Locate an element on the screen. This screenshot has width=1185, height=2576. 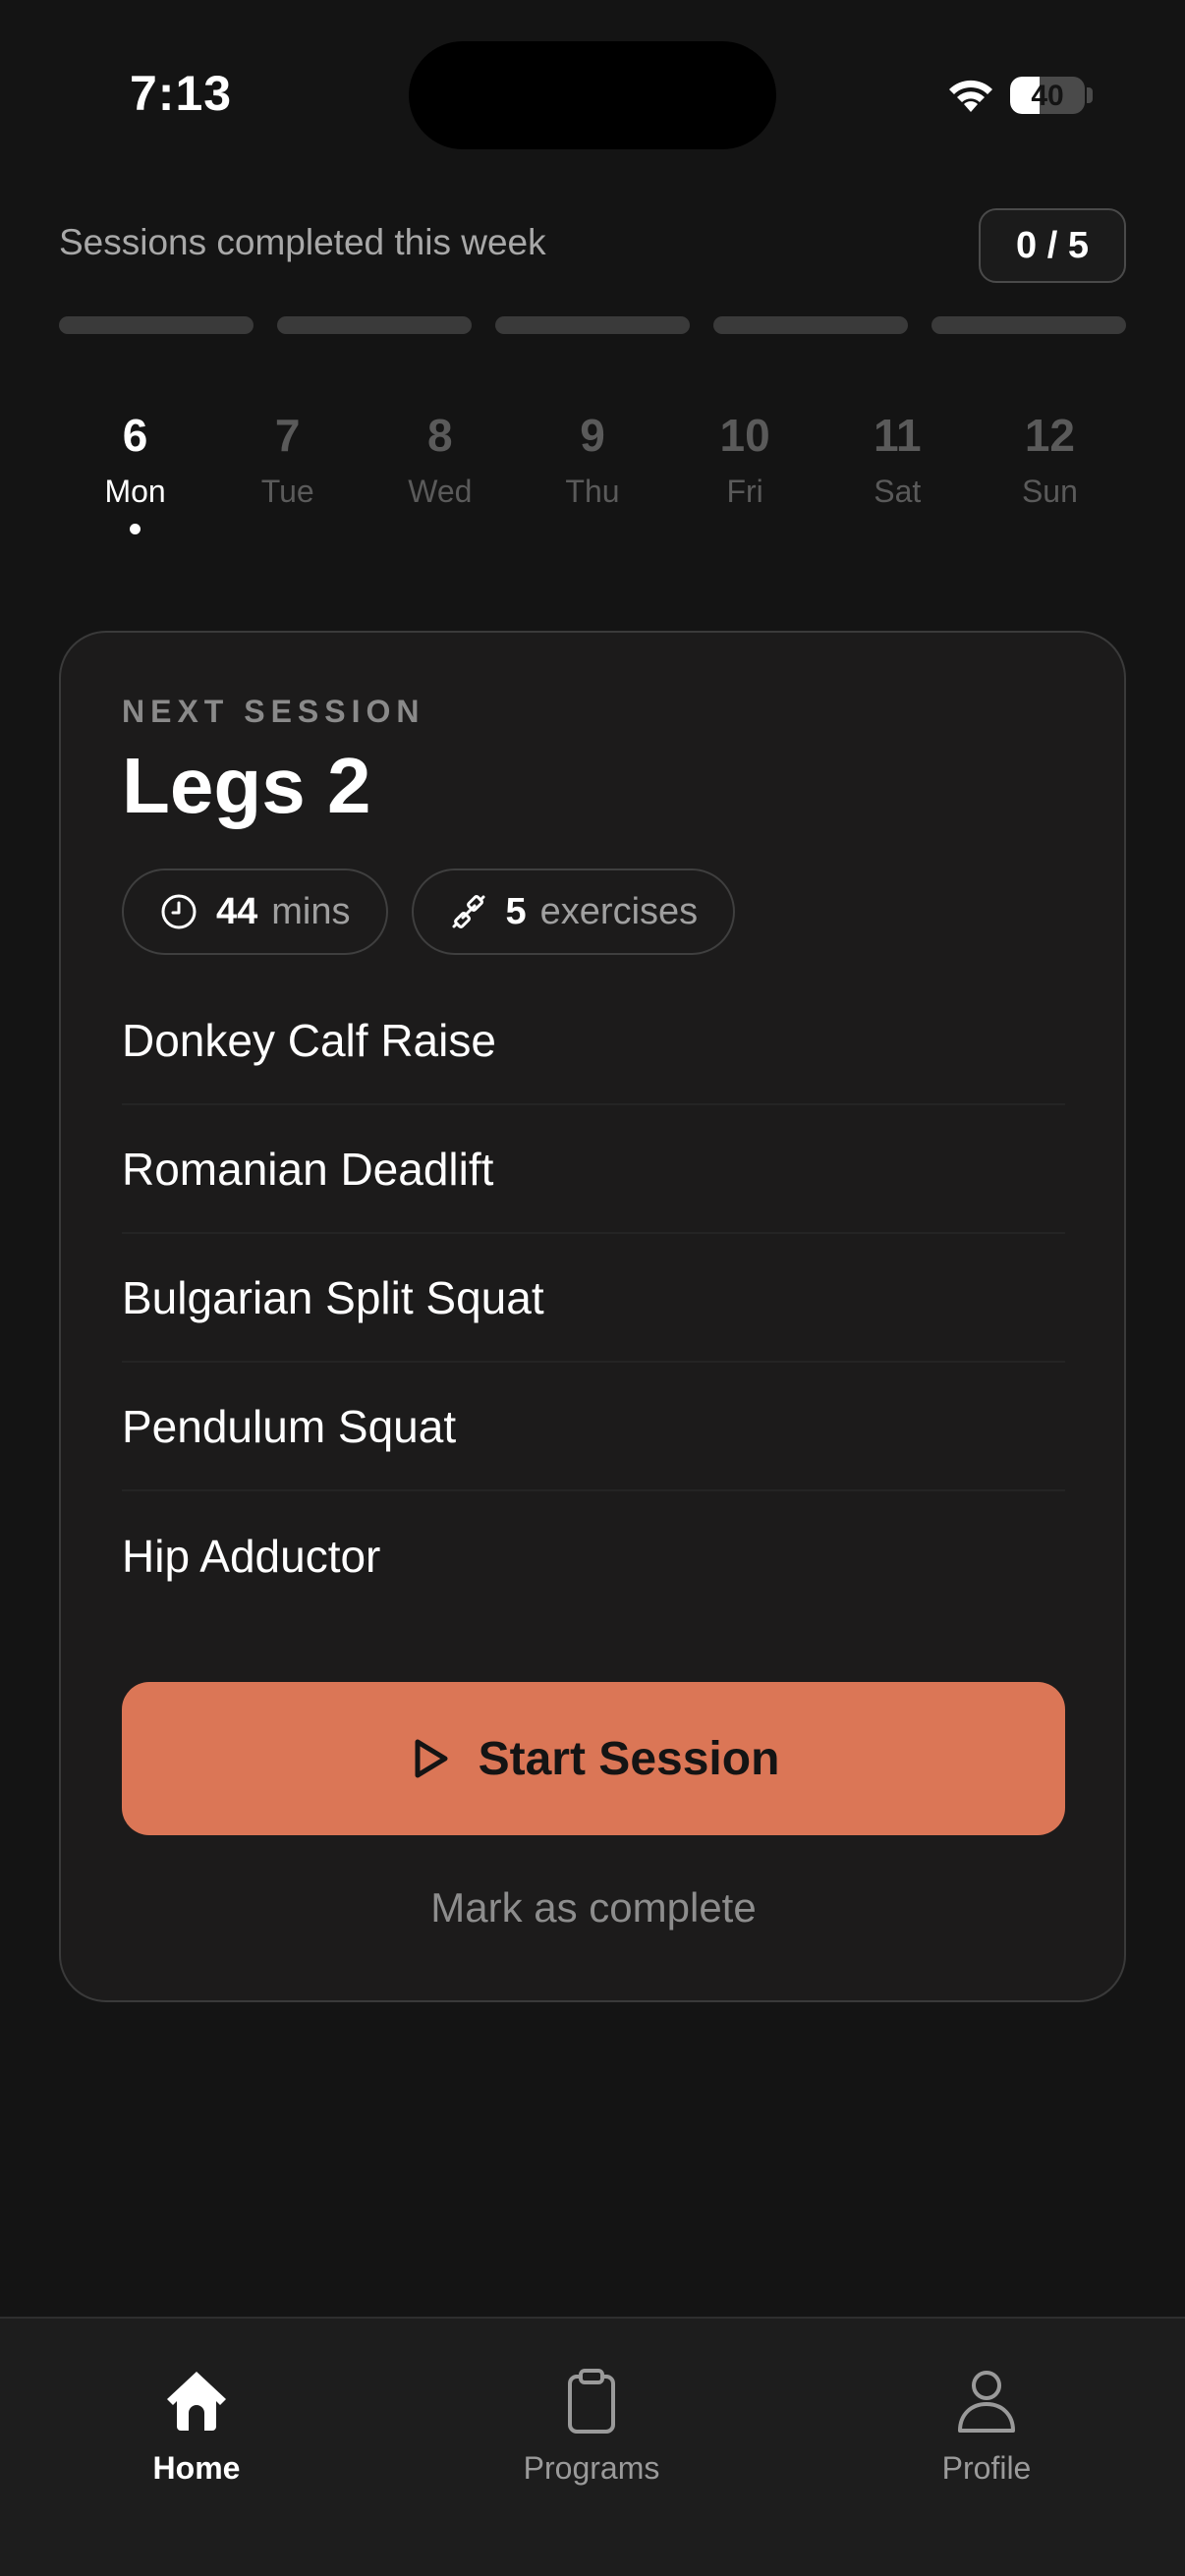
wifi-icon is located at coordinates (971, 96).